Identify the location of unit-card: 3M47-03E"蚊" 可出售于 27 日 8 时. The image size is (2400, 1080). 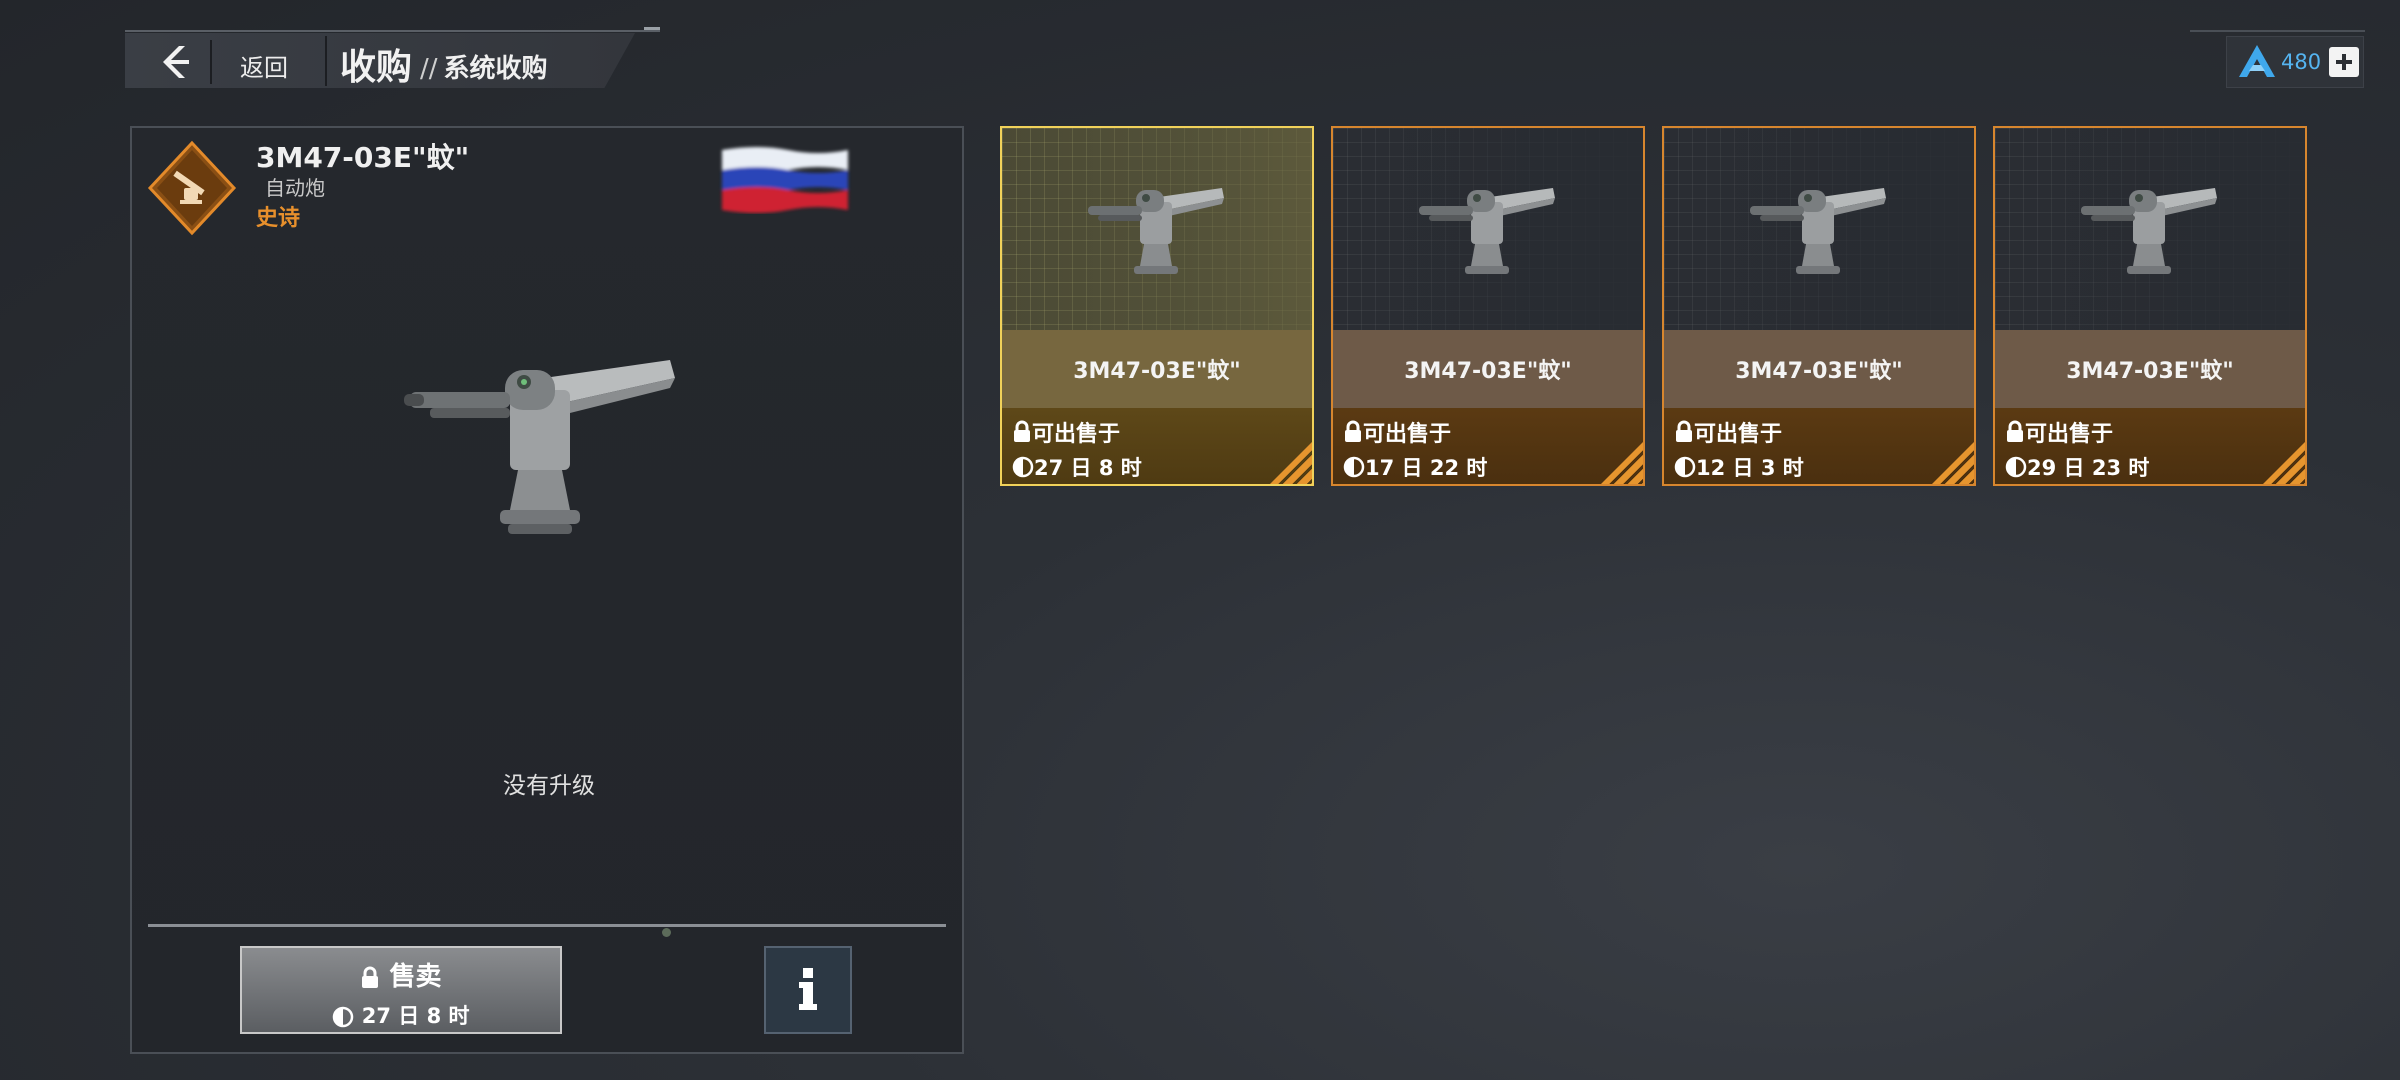
(1157, 306).